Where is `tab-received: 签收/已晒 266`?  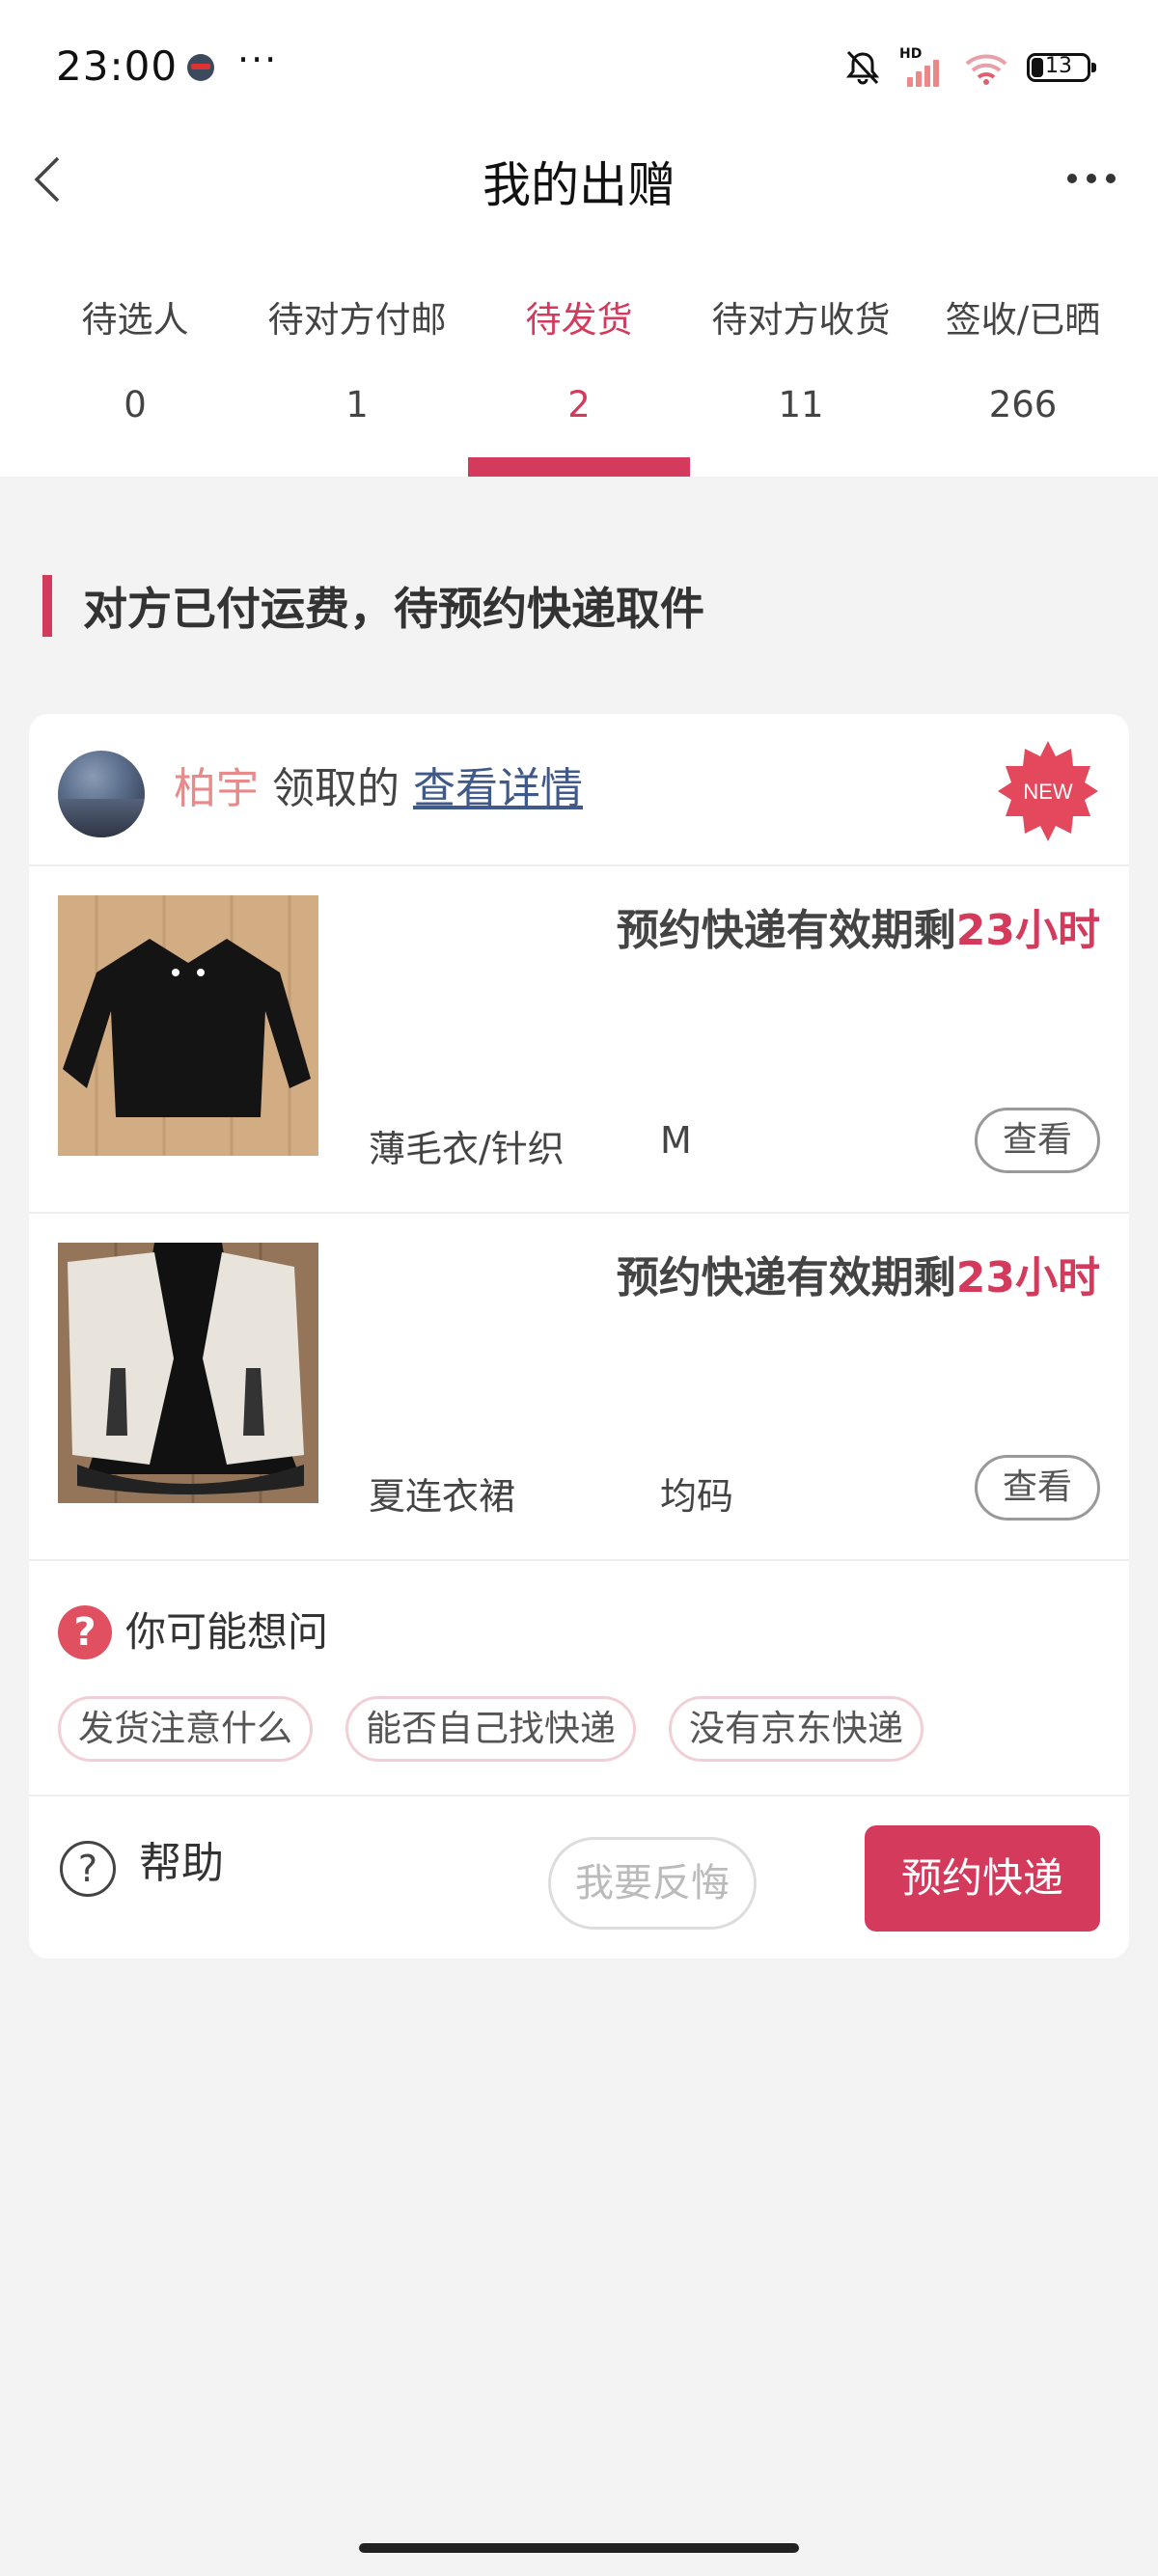
tab-received: 签收/已晒 266 is located at coordinates (1023, 388).